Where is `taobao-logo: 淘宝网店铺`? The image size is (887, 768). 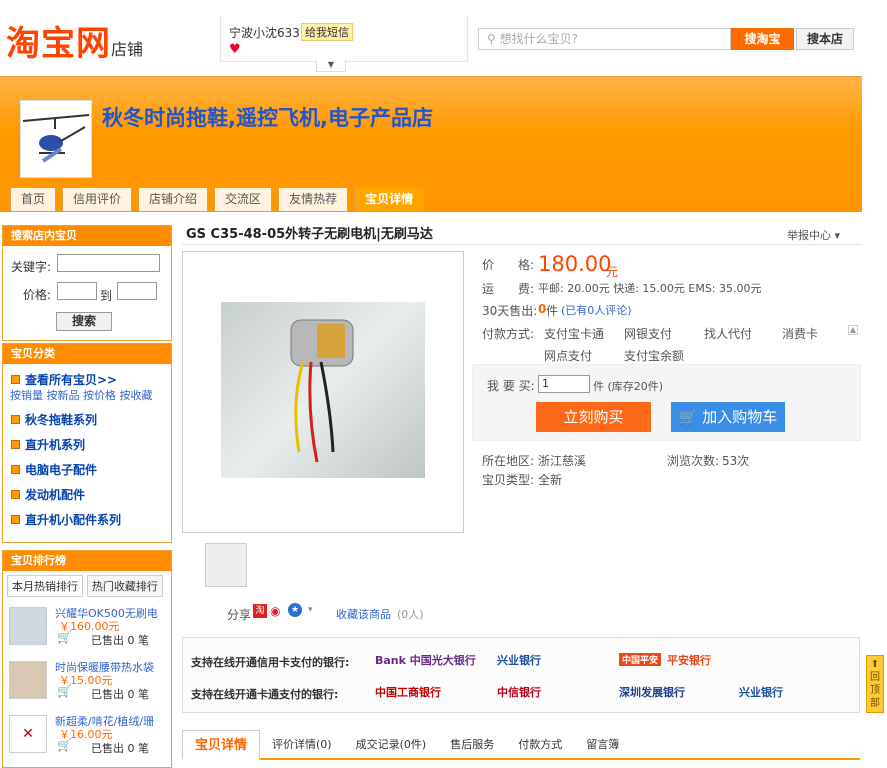 taobao-logo: 淘宝网店铺 is located at coordinates (74, 40).